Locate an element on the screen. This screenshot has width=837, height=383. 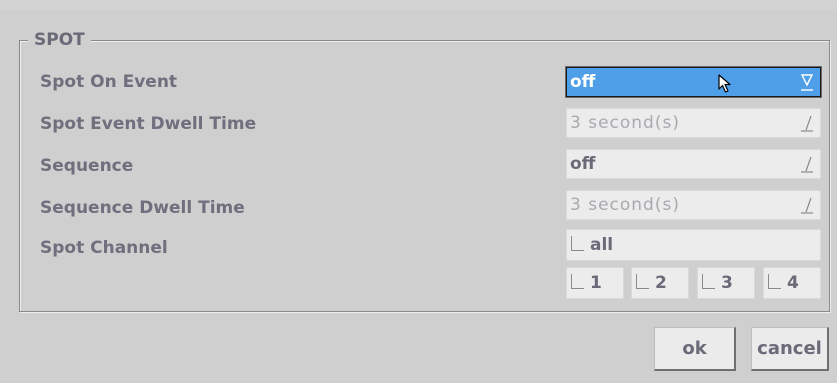
sequence-value: off is located at coordinates (583, 164).